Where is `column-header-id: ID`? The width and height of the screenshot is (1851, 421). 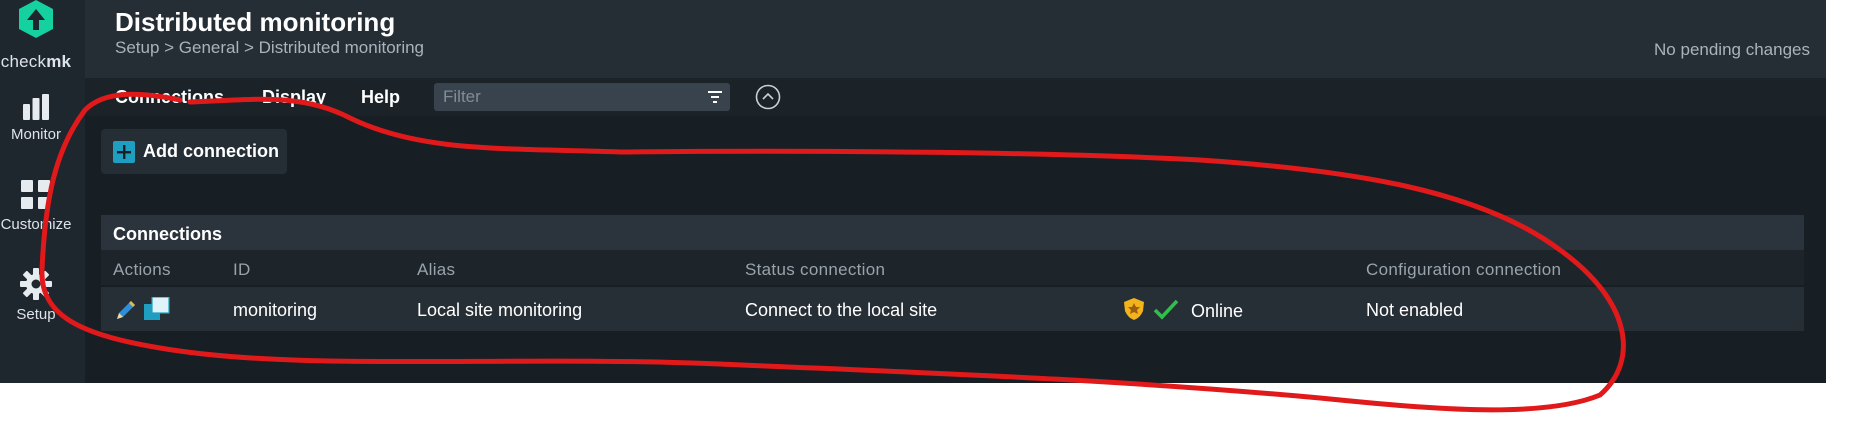 column-header-id: ID is located at coordinates (242, 270).